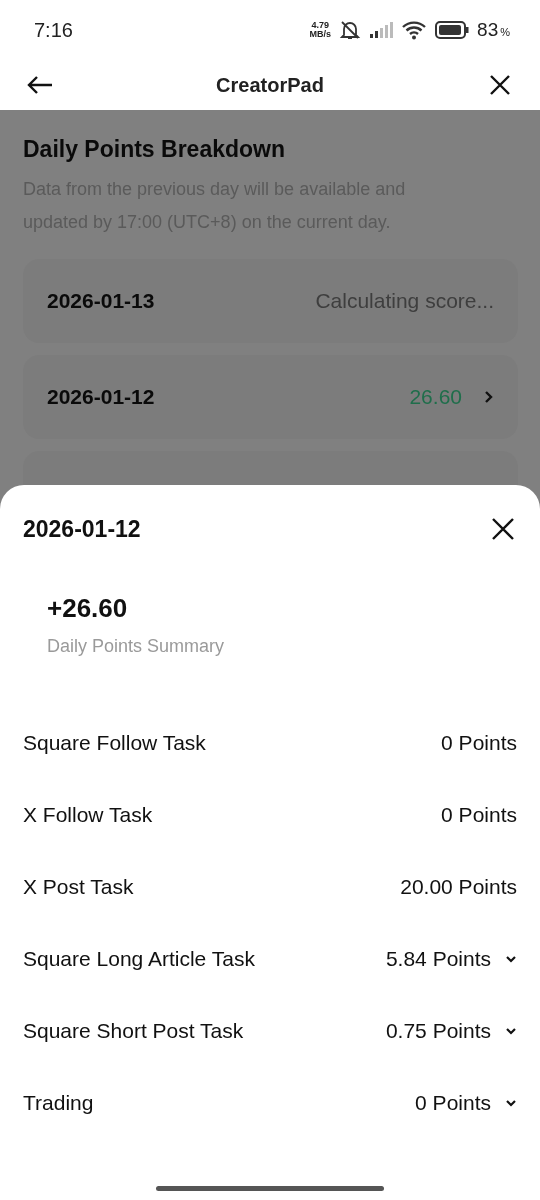  Describe the element at coordinates (438, 1031) in the screenshot. I see `task-points: 0.75 Points` at that location.